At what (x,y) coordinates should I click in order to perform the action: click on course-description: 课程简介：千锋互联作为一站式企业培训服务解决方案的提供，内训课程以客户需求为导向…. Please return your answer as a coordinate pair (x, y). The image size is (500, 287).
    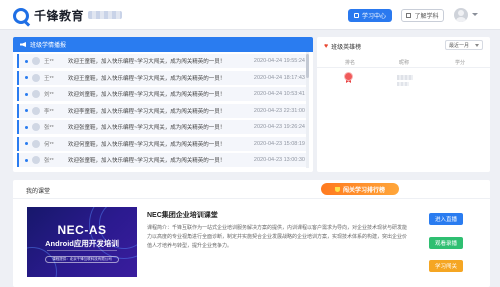
    Looking at the image, I should click on (277, 237).